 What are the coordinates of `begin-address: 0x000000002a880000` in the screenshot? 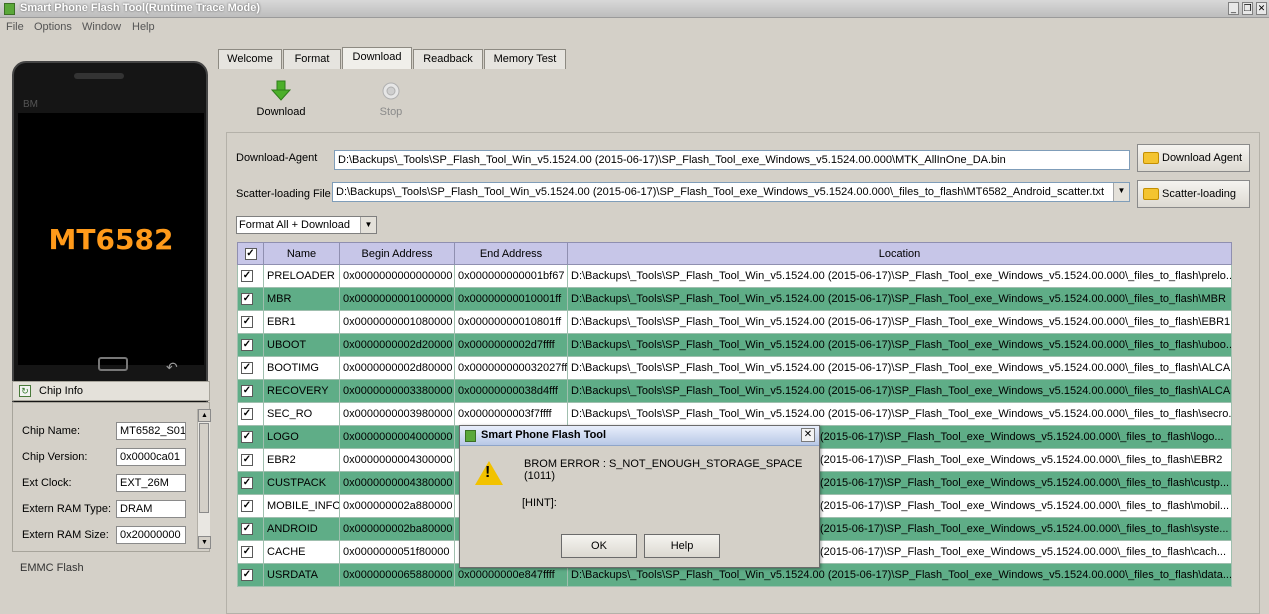 It's located at (397, 506).